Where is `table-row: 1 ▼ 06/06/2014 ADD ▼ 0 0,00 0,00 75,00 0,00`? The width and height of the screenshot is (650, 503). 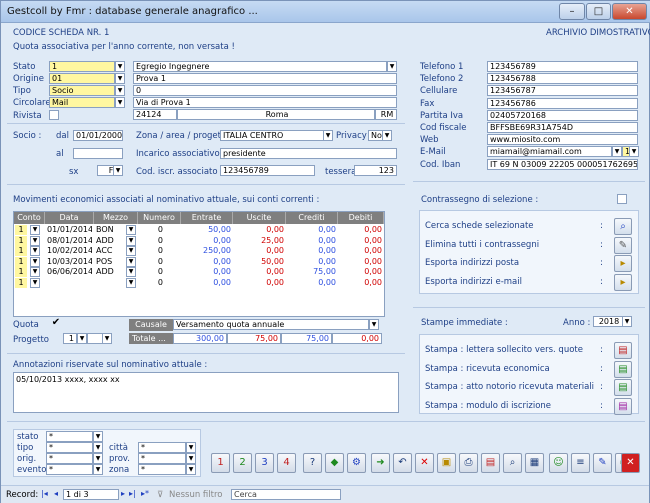 table-row: 1 ▼ 06/06/2014 ADD ▼ 0 0,00 0,00 75,00 0,00 is located at coordinates (199, 272).